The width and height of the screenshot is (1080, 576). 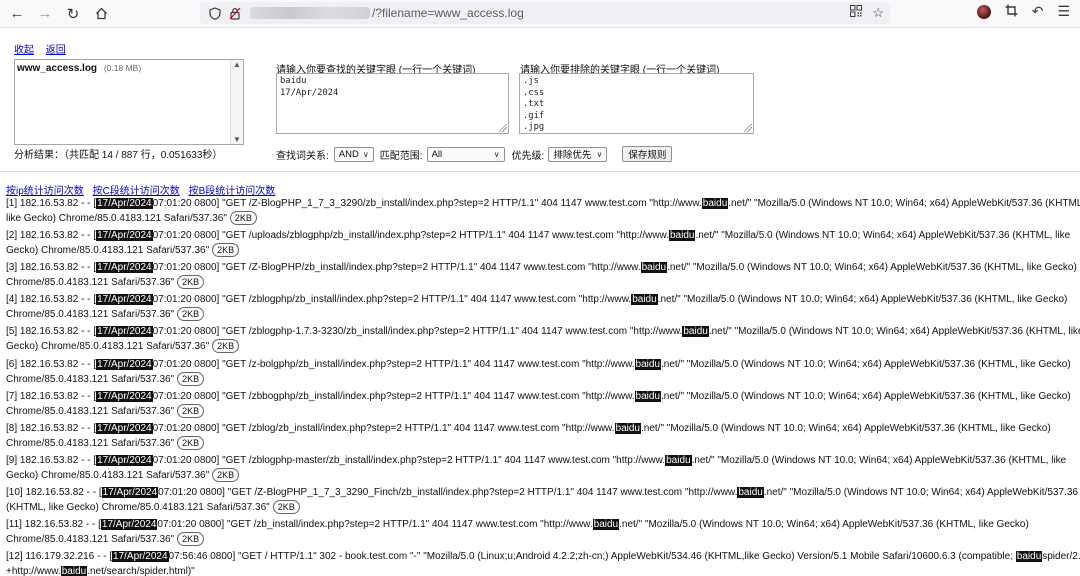 What do you see at coordinates (101, 14) in the screenshot?
I see `home-icon` at bounding box center [101, 14].